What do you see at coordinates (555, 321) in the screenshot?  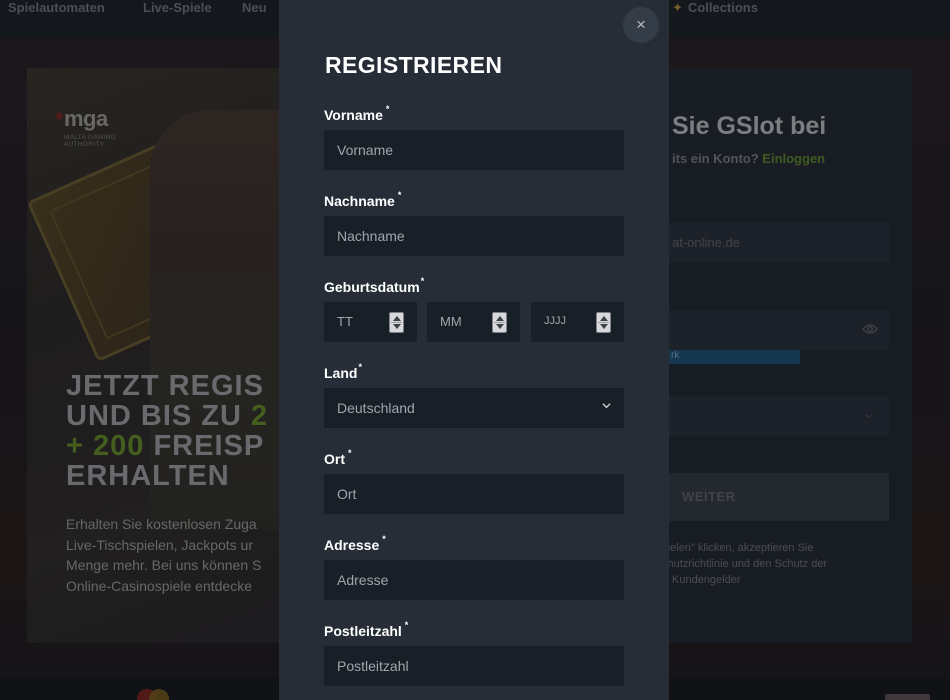 I see `birth-year-placeholder: JJJJ` at bounding box center [555, 321].